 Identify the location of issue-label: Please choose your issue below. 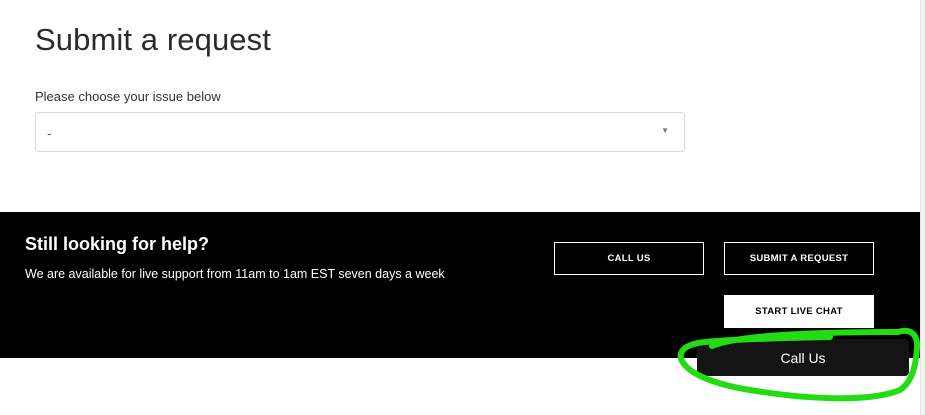
(128, 96).